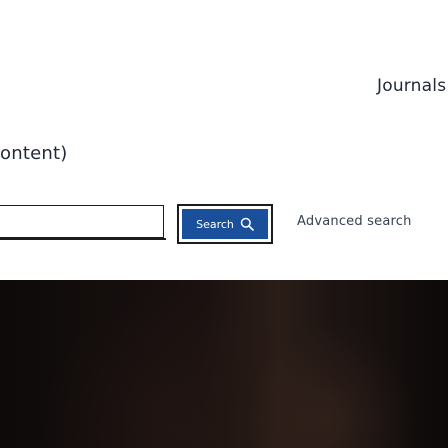  I want to click on search-input, so click(82, 221).